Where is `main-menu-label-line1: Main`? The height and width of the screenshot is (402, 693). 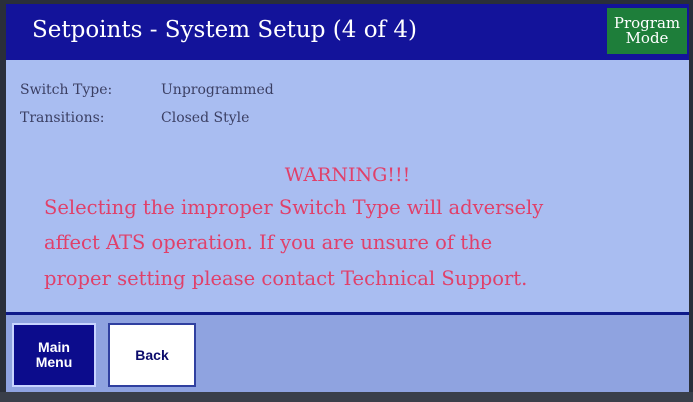
main-menu-label-line1: Main is located at coordinates (54, 347).